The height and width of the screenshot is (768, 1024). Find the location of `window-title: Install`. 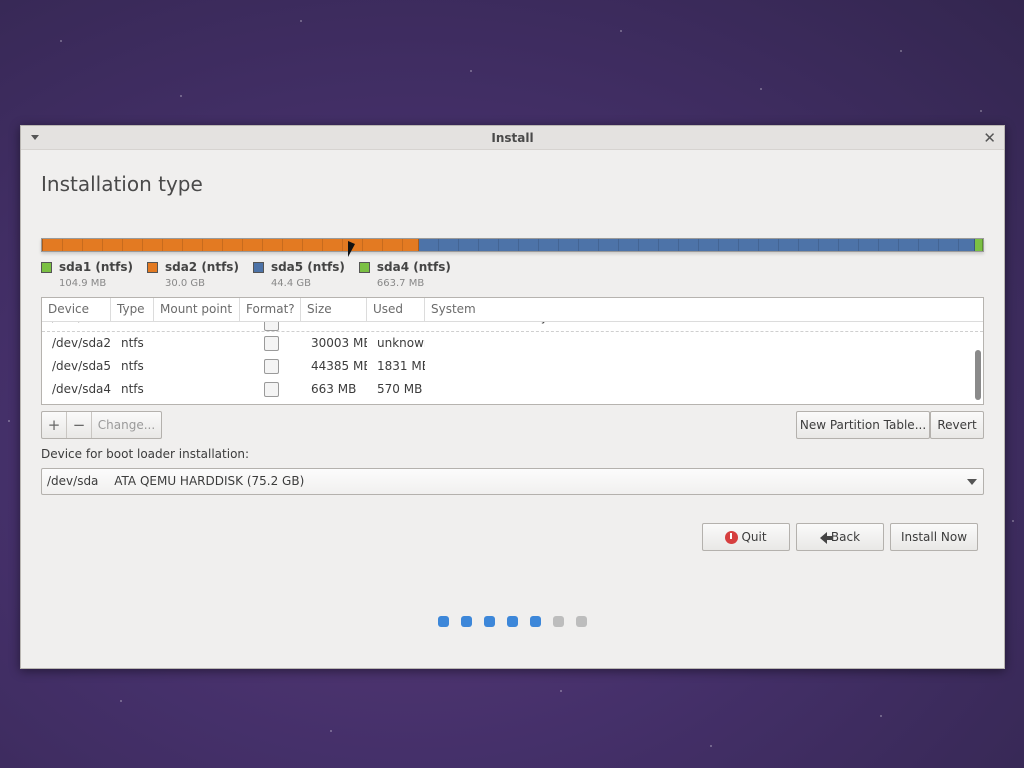

window-title: Install is located at coordinates (512, 138).